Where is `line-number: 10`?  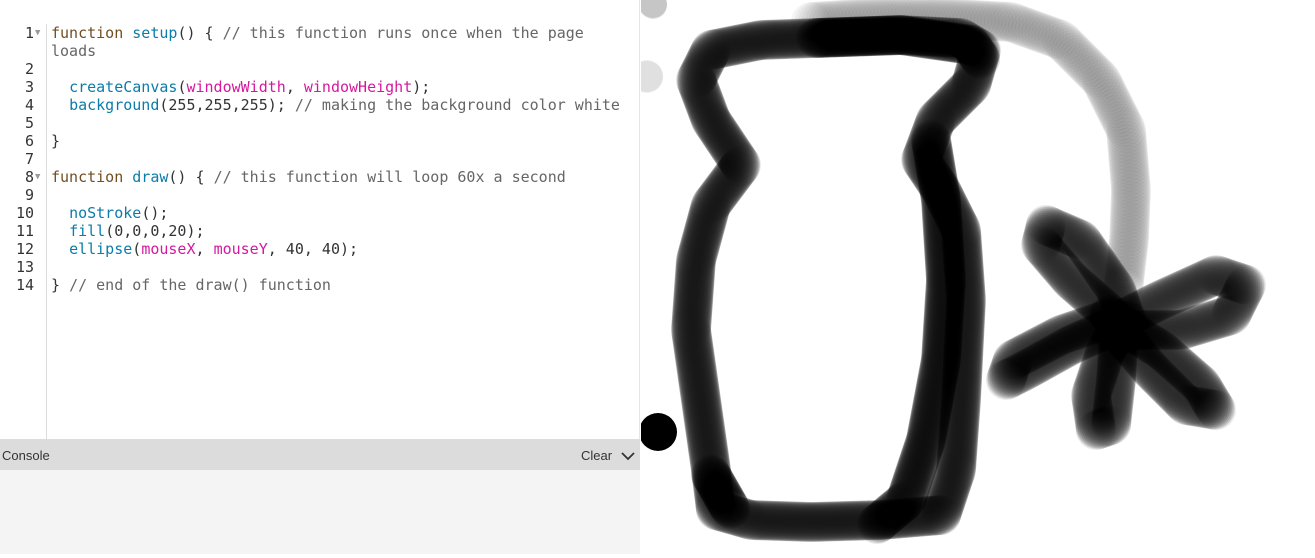 line-number: 10 is located at coordinates (24, 213).